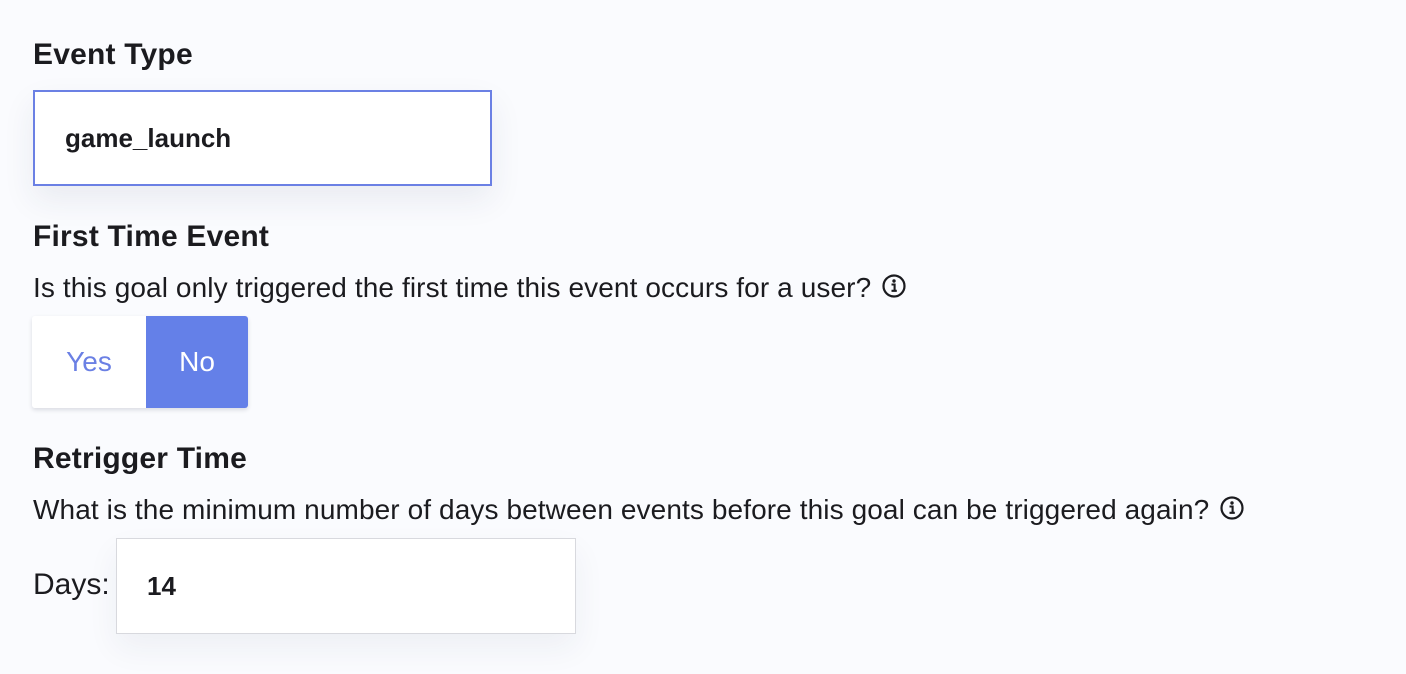 This screenshot has height=674, width=1406. Describe the element at coordinates (151, 236) in the screenshot. I see `first-time-event-title: First Time Event` at that location.